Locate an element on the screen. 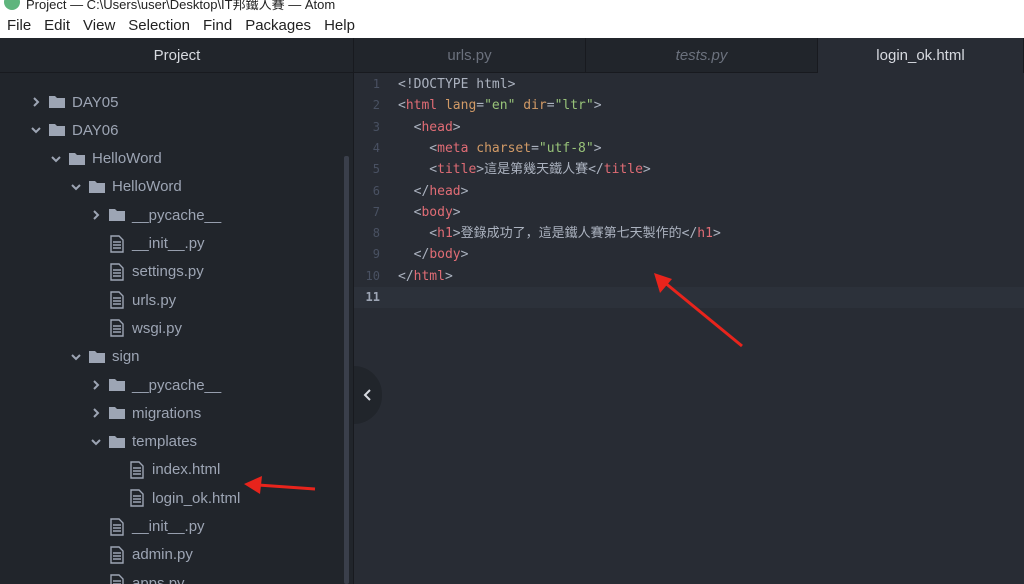  code-token: >這是第幾天鐵人賽</ is located at coordinates (540, 170).